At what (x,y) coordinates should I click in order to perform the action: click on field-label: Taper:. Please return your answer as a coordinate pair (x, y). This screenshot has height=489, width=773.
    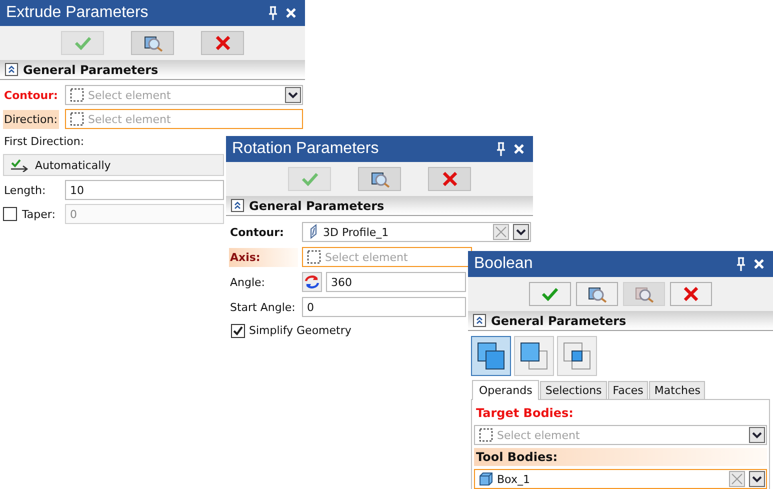
    Looking at the image, I should click on (38, 214).